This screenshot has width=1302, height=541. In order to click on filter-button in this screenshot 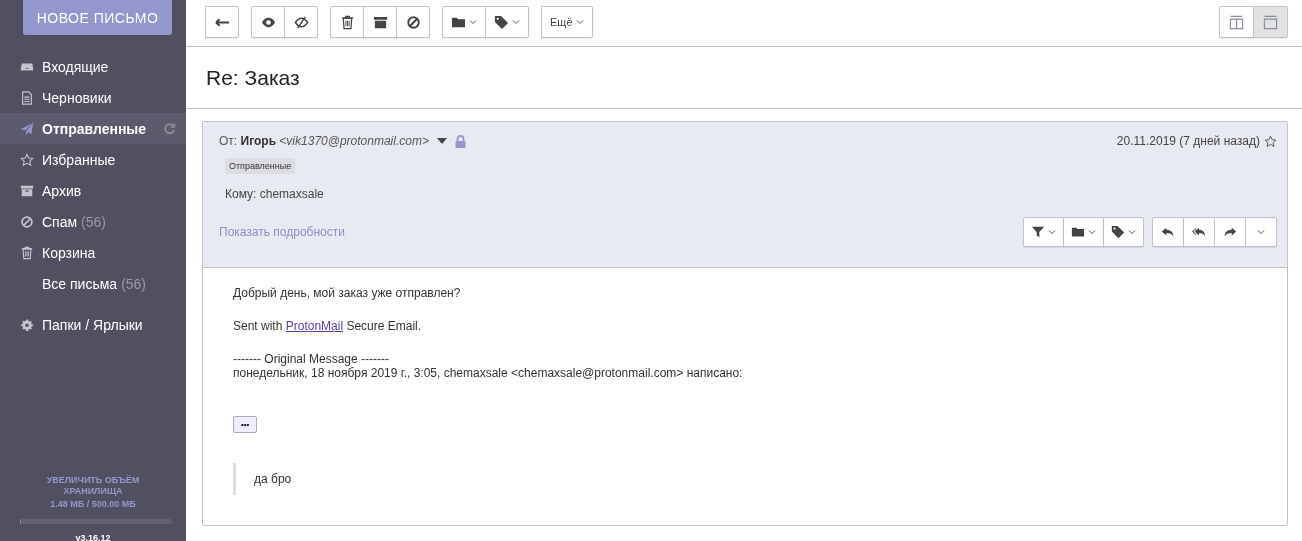, I will do `click(1043, 232)`.